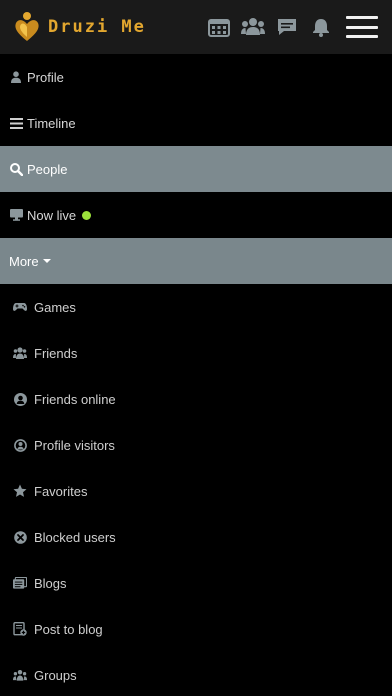 The width and height of the screenshot is (392, 696). What do you see at coordinates (196, 77) in the screenshot?
I see `menu-item-profile: Profile` at bounding box center [196, 77].